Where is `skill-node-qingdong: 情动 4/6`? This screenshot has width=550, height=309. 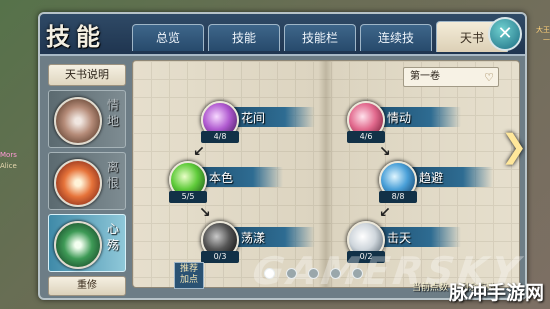 skill-node-qingdong: 情动 4/6 is located at coordinates (401, 123).